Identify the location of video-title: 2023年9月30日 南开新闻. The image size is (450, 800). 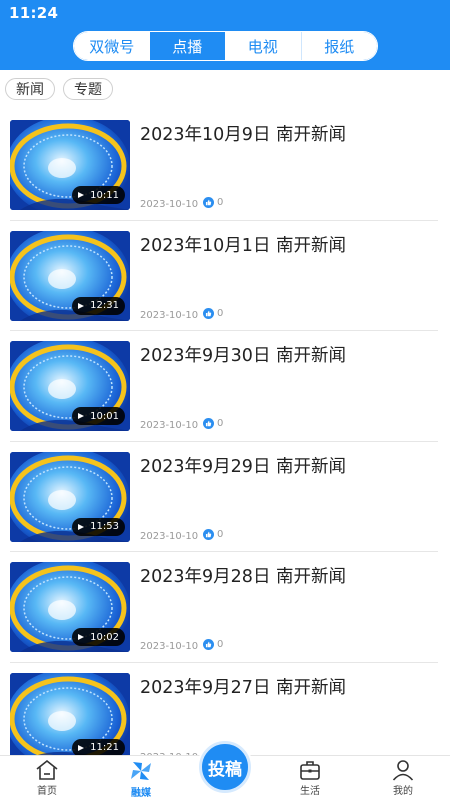
(243, 354).